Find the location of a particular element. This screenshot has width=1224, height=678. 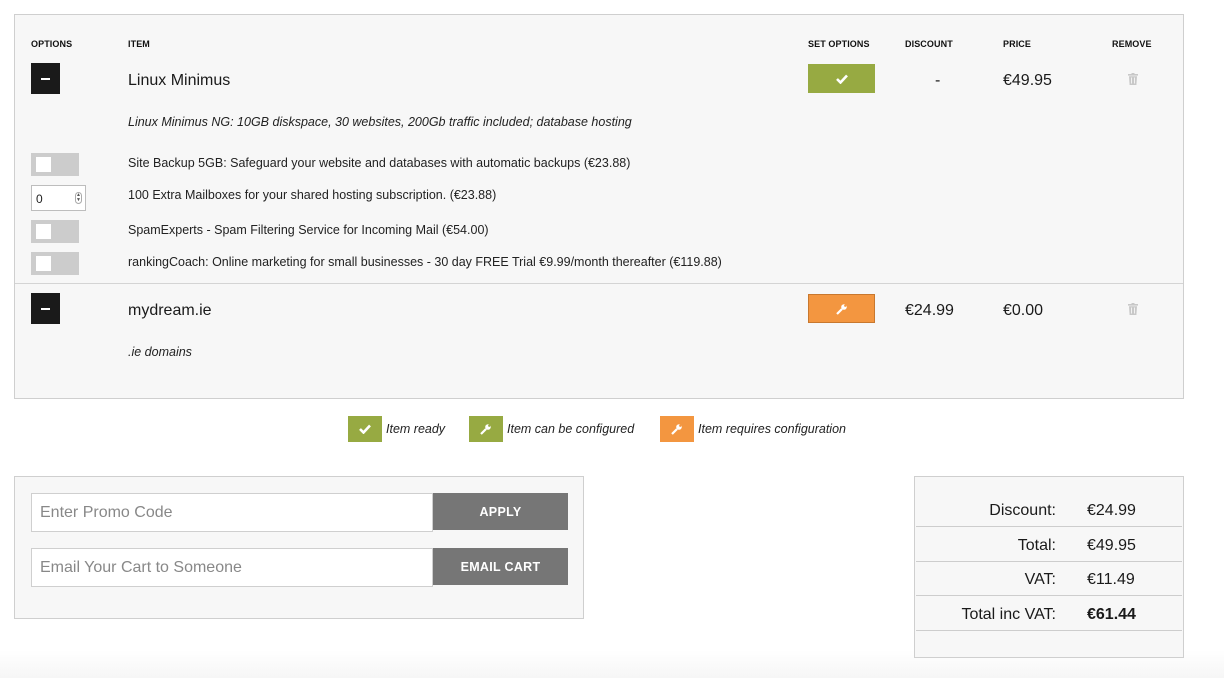

item-price: €49.95 is located at coordinates (1027, 80).